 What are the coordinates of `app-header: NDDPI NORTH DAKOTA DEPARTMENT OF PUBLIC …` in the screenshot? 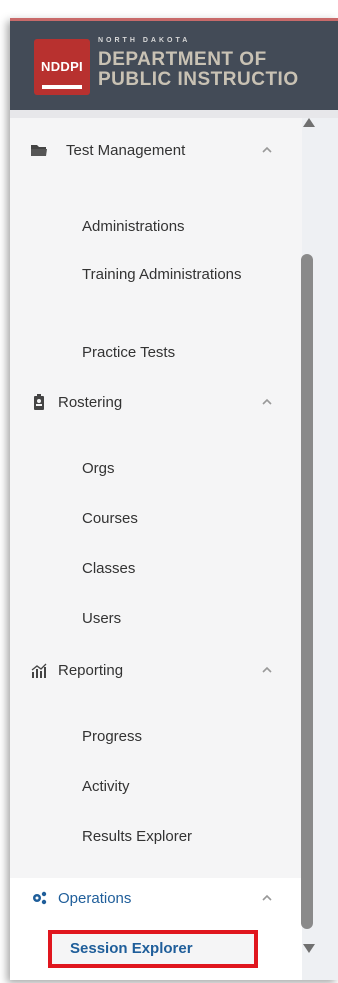 It's located at (174, 64).